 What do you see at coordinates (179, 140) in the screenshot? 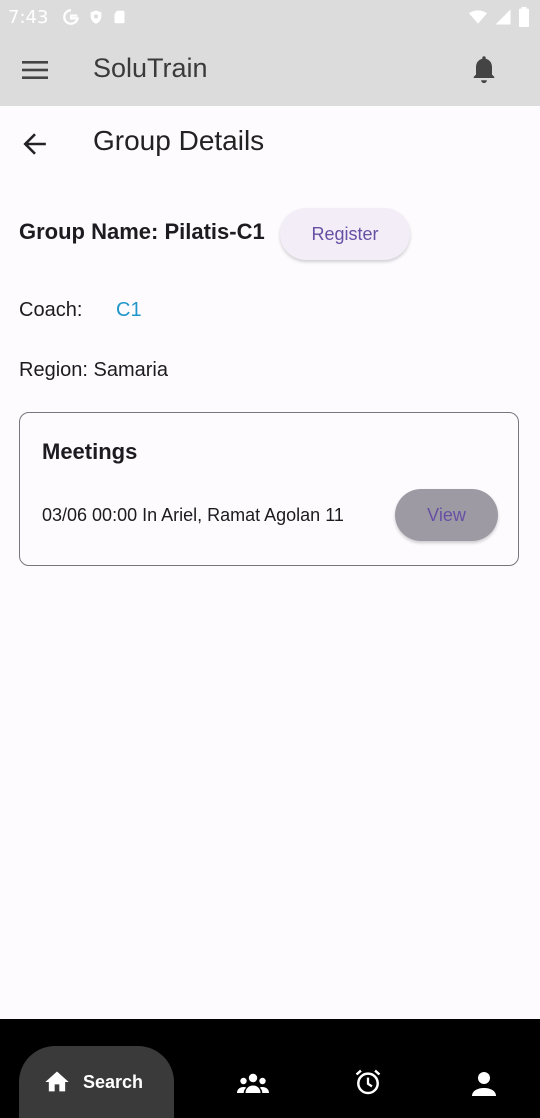
I see `page-title: Group Details` at bounding box center [179, 140].